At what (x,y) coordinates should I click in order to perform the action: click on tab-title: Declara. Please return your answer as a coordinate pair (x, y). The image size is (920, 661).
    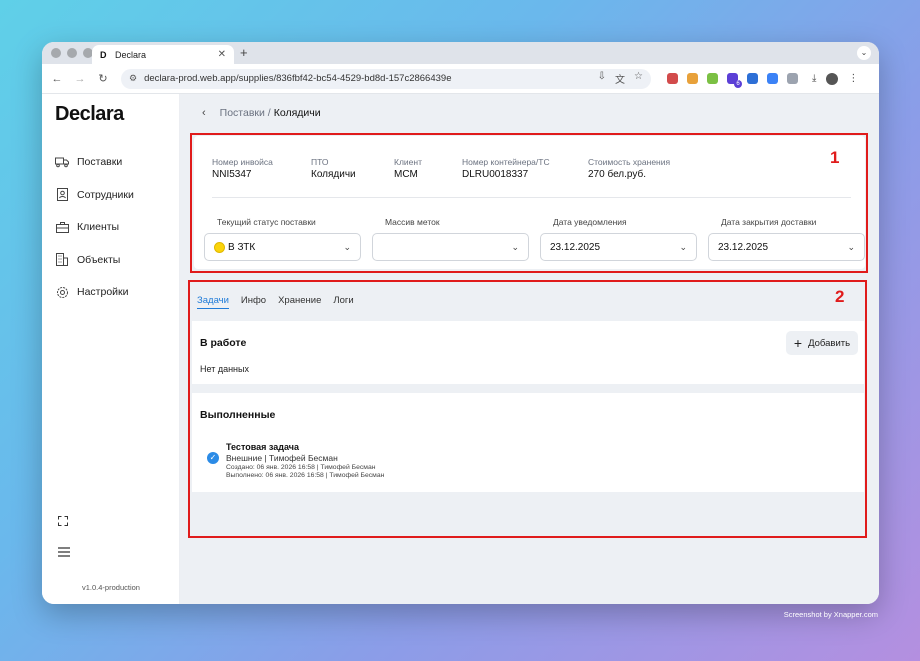
    Looking at the image, I should click on (131, 54).